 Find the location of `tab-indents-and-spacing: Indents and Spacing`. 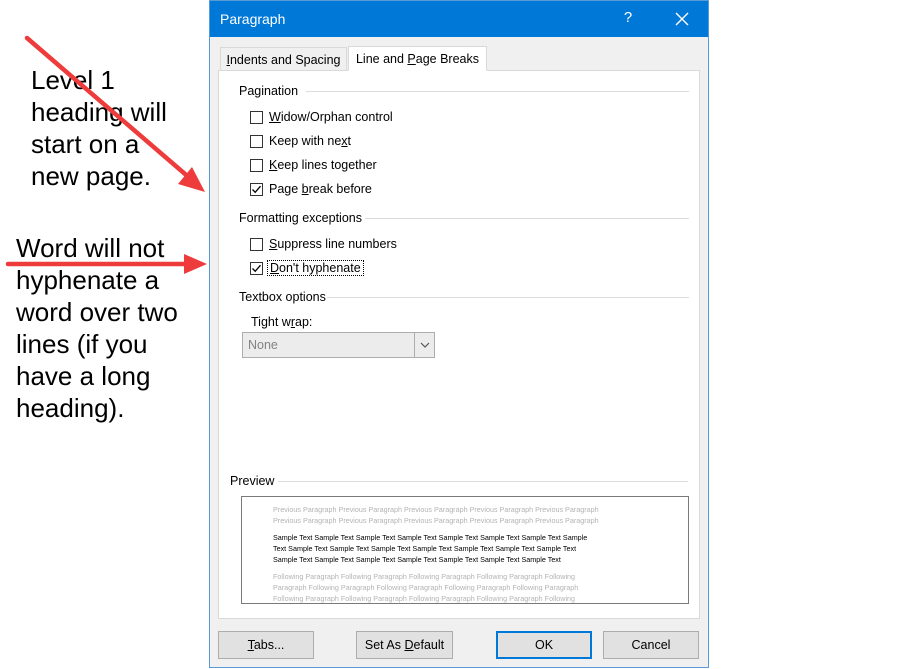

tab-indents-and-spacing: Indents and Spacing is located at coordinates (283, 59).